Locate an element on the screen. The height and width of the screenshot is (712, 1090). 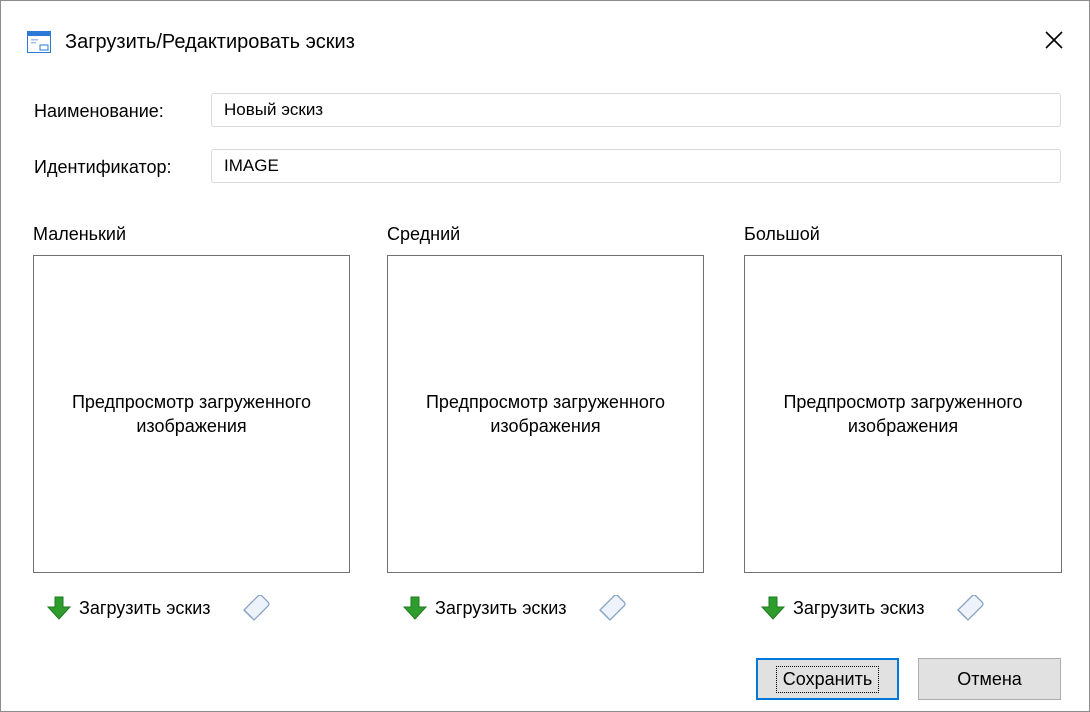
save-button-label: Сохранить is located at coordinates (827, 679).